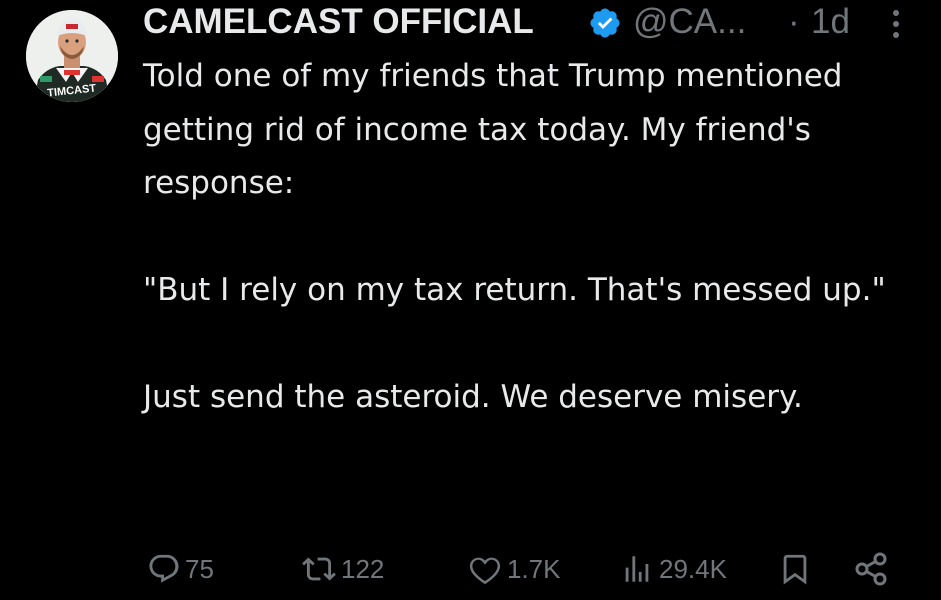 The height and width of the screenshot is (600, 941). I want to click on like-button: 1.7K, so click(514, 569).